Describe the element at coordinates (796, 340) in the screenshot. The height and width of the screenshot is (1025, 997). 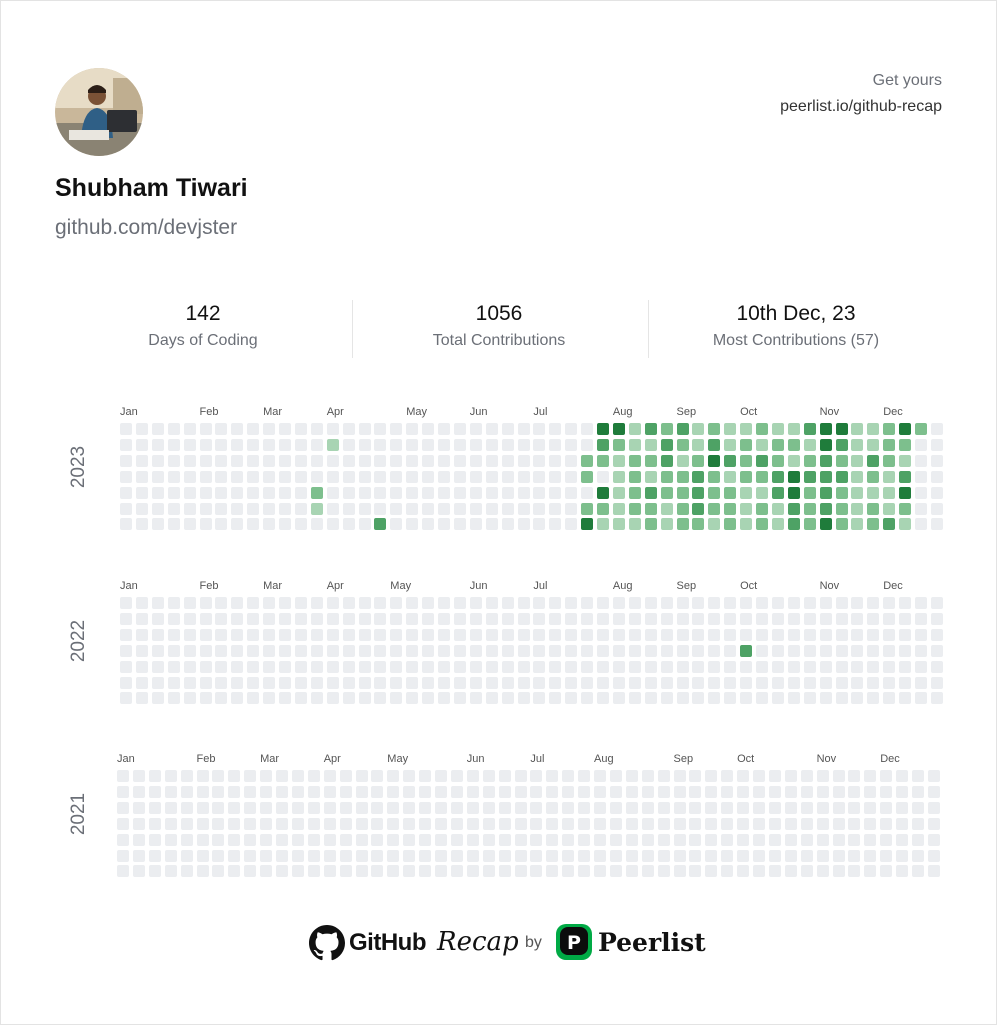
I see `stat-label: Most Contributions (57)` at that location.